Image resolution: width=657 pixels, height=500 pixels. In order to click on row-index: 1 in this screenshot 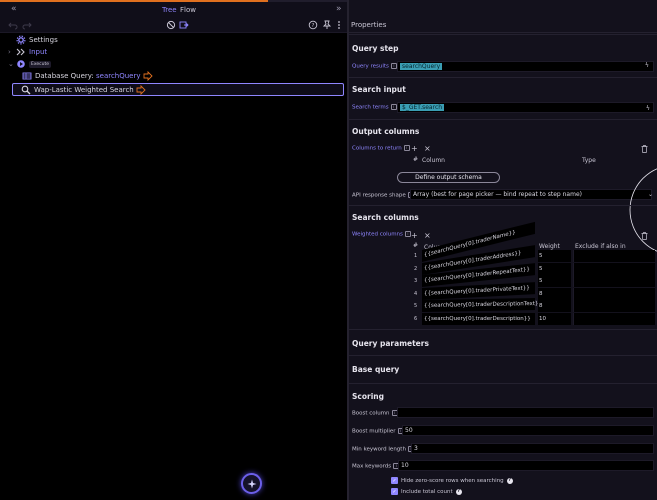, I will do `click(416, 256)`.